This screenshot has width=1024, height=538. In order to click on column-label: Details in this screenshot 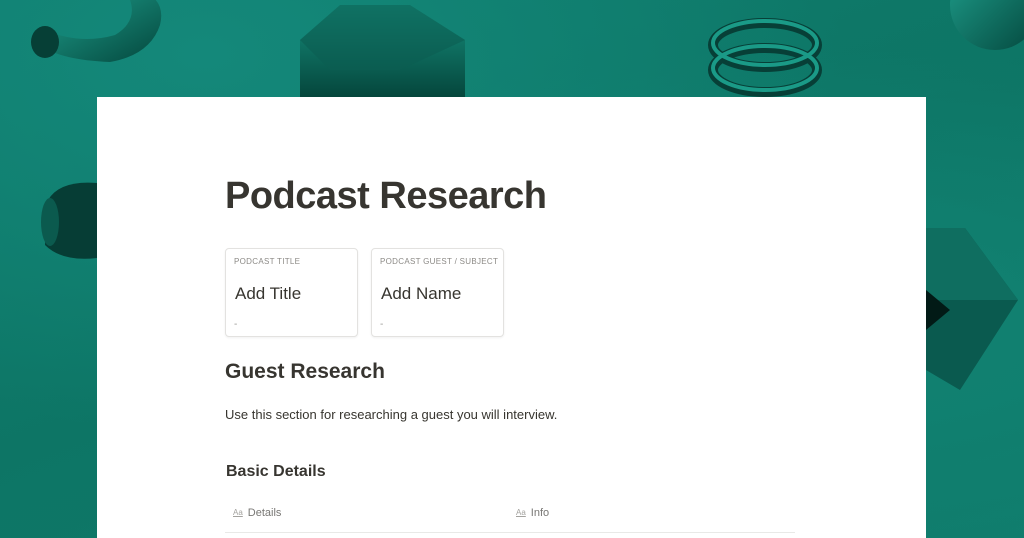, I will do `click(264, 513)`.